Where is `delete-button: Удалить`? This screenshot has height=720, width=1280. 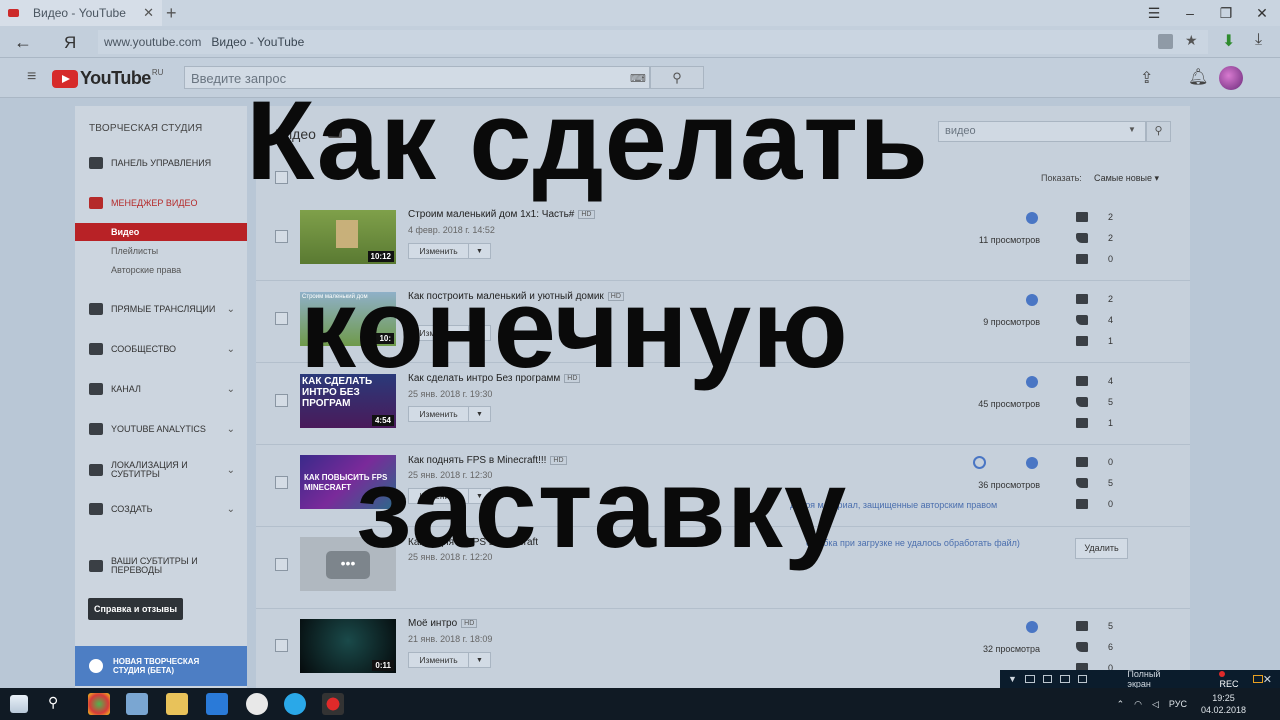 delete-button: Удалить is located at coordinates (1101, 548).